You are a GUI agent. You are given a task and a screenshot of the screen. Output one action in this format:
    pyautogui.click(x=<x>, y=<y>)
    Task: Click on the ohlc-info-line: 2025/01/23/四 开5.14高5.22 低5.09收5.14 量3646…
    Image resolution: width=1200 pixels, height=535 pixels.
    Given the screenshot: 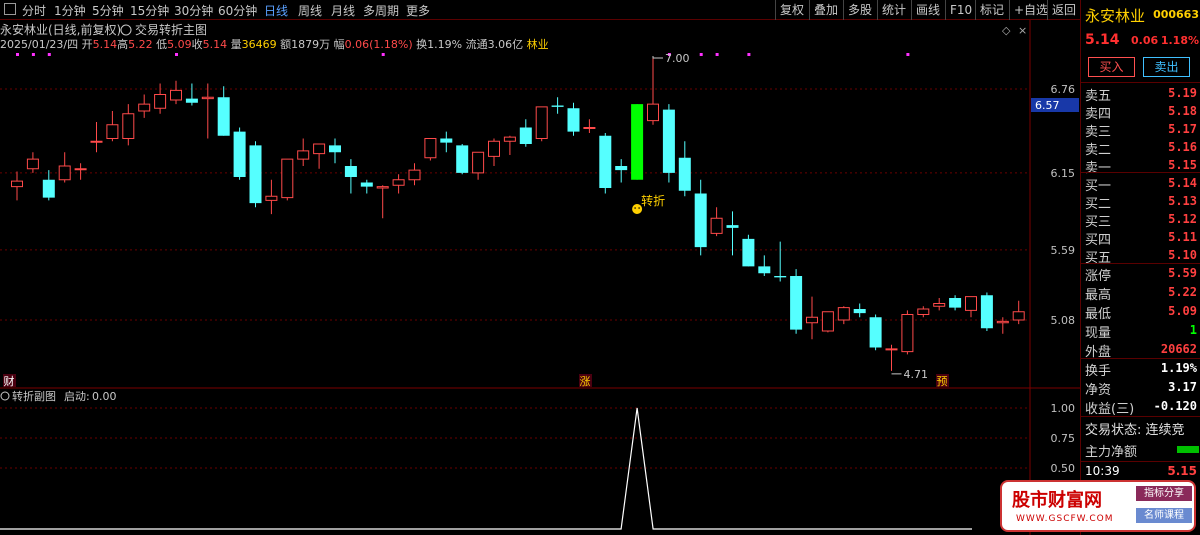 What is the action you would take?
    pyautogui.click(x=274, y=44)
    